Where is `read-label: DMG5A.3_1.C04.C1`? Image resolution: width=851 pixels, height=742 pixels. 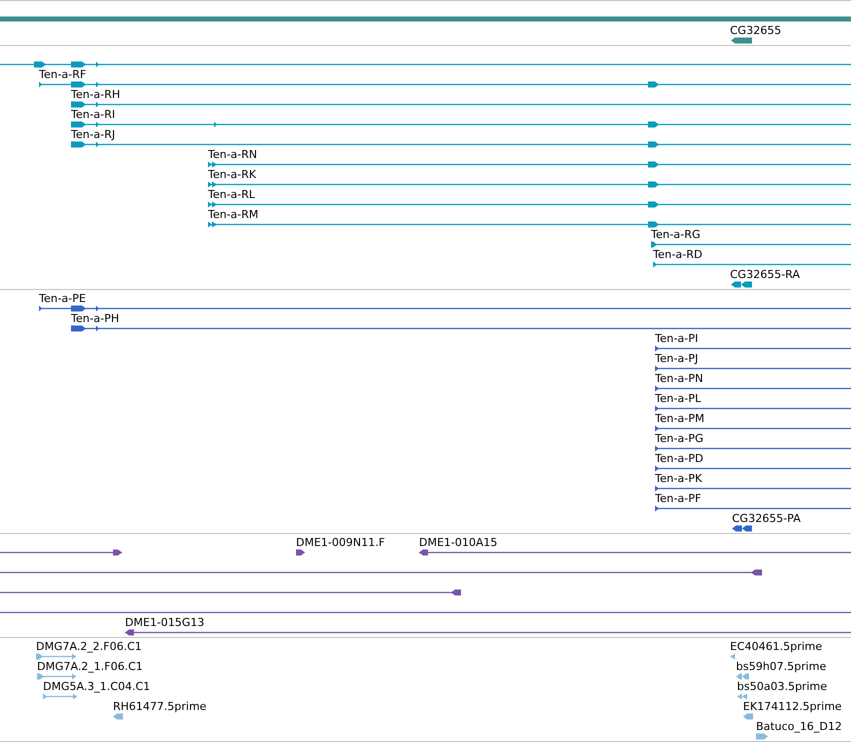 read-label: DMG5A.3_1.C04.C1 is located at coordinates (96, 686).